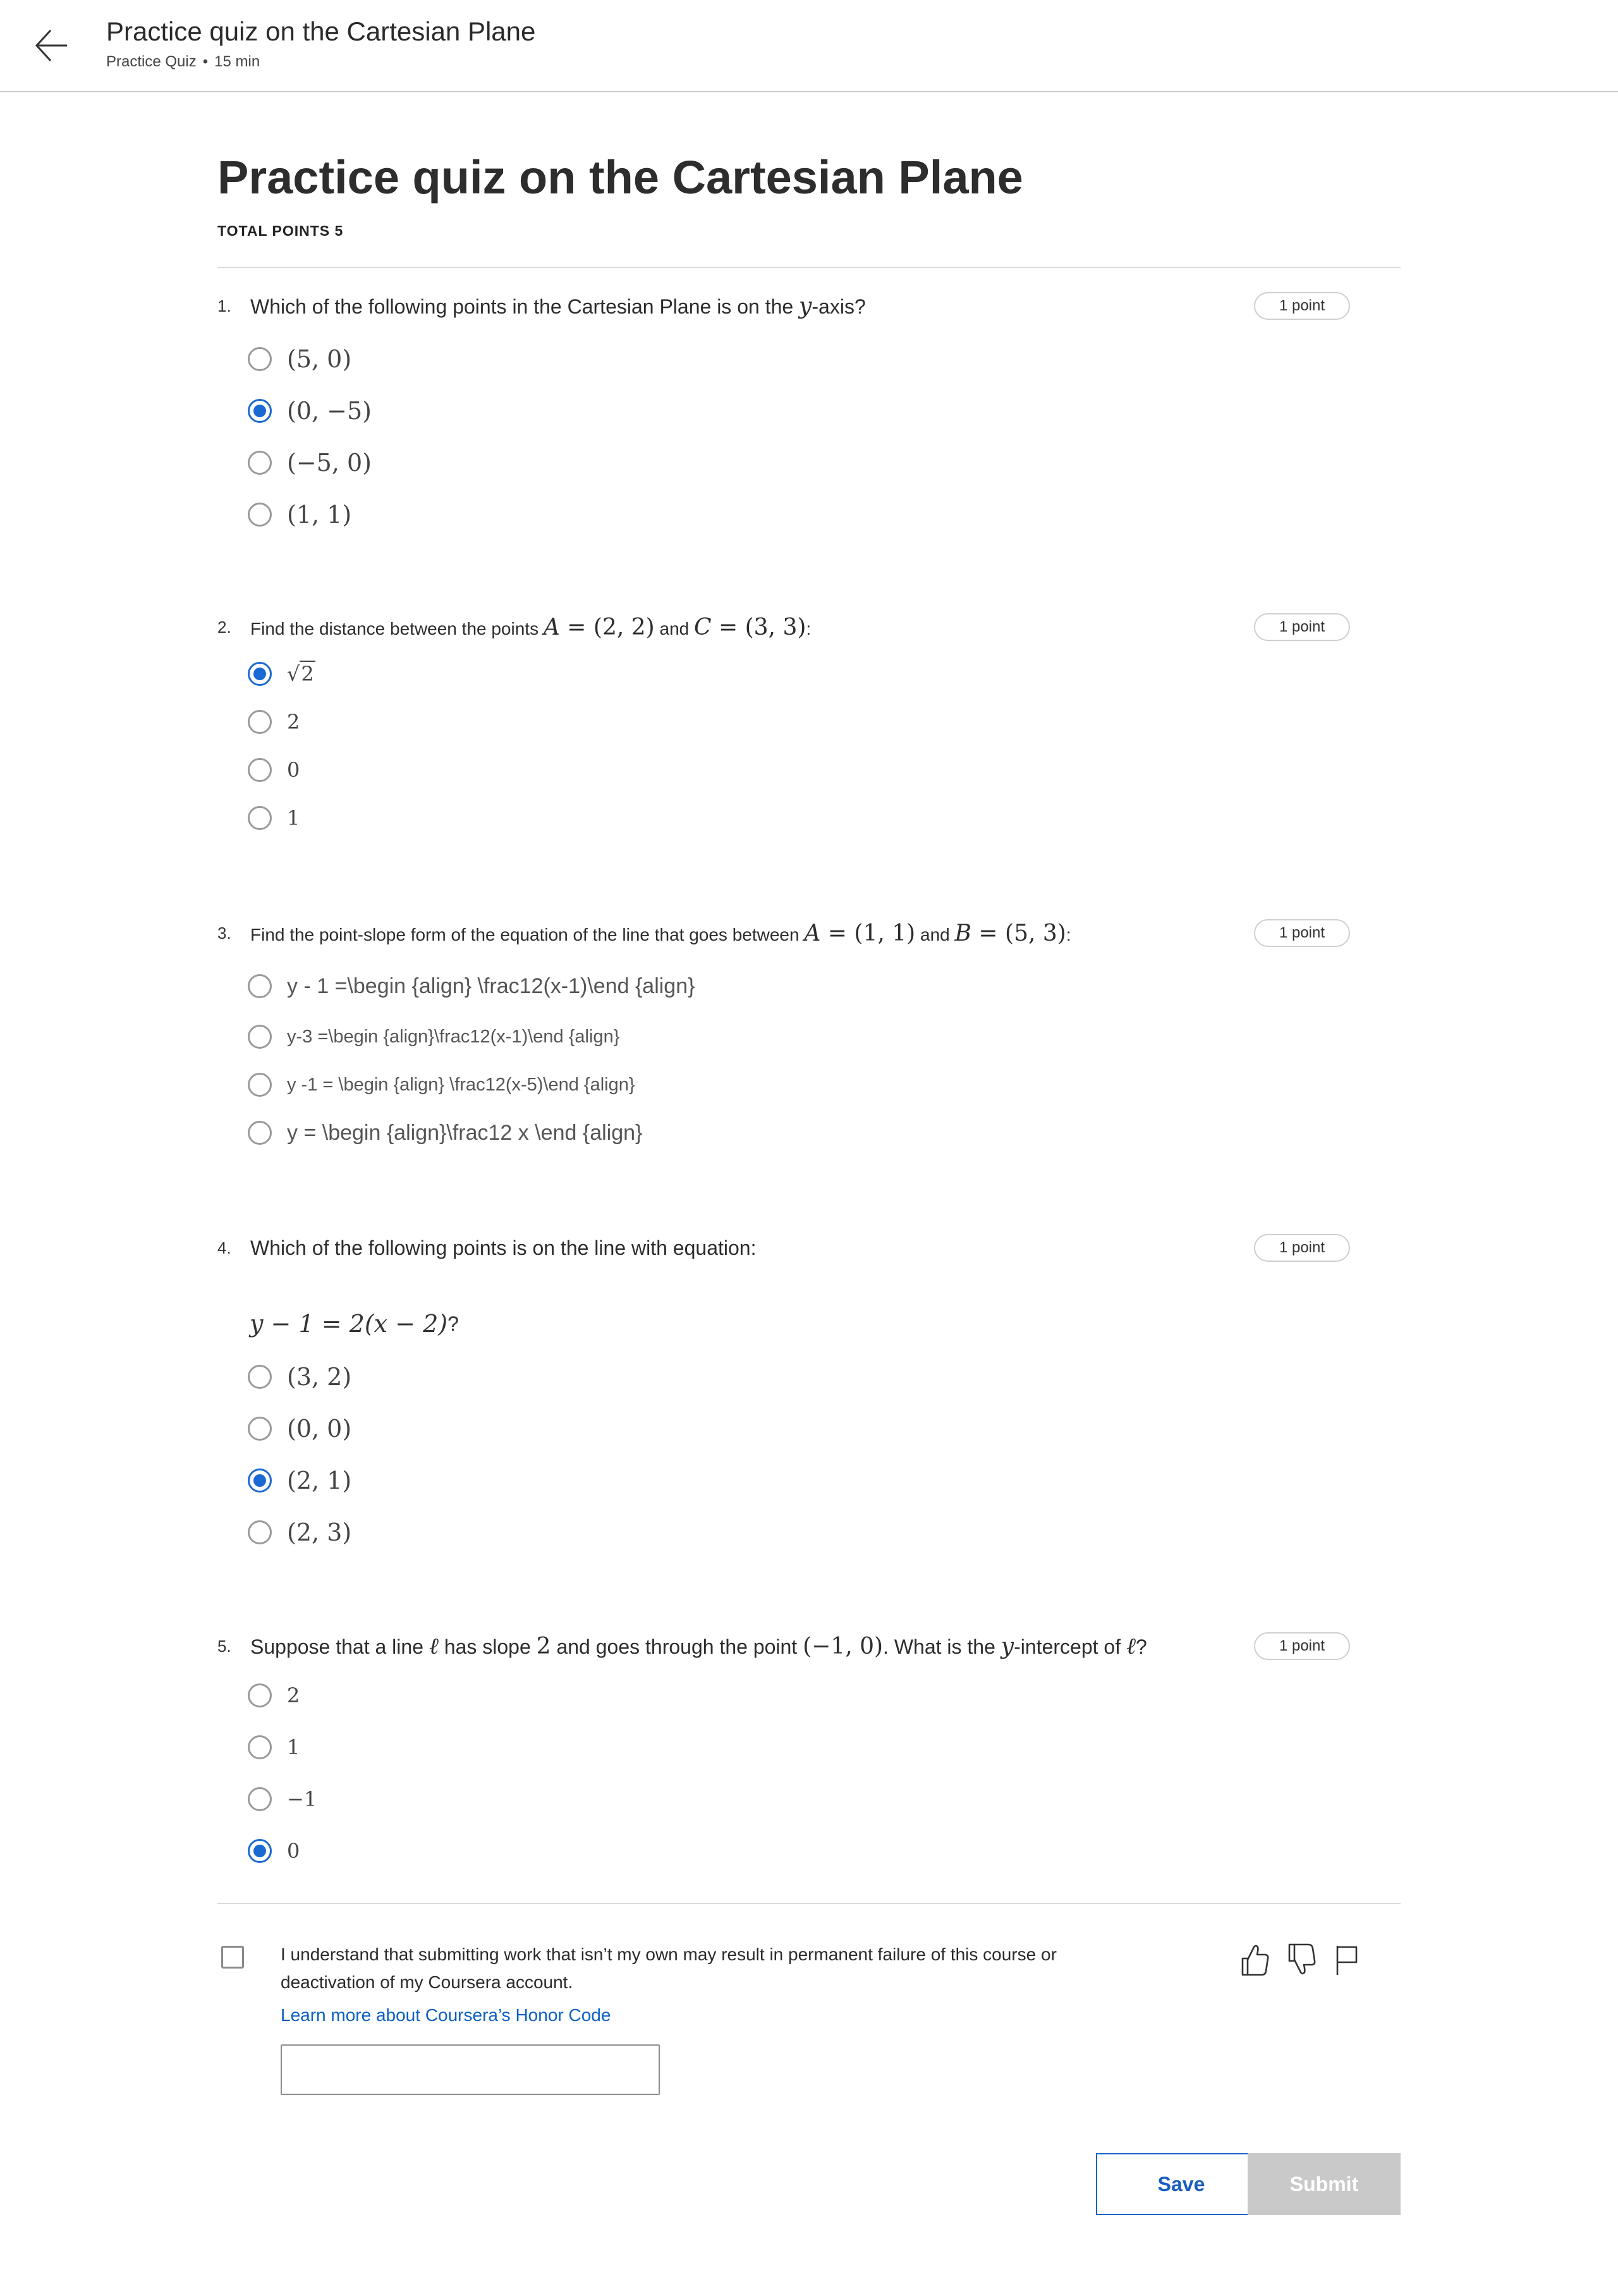 The width and height of the screenshot is (1618, 2296). What do you see at coordinates (1141, 1647) in the screenshot?
I see `text-segment: ?` at bounding box center [1141, 1647].